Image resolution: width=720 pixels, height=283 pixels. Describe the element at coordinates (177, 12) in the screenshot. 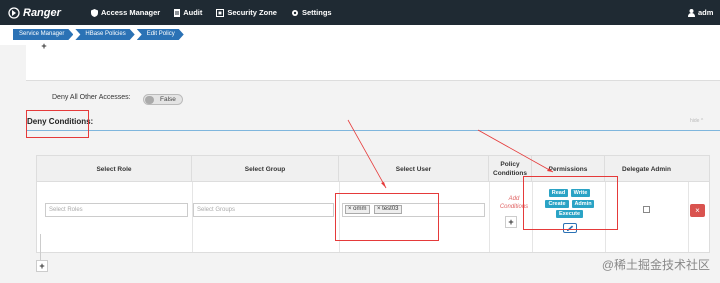

I see `file-icon` at that location.